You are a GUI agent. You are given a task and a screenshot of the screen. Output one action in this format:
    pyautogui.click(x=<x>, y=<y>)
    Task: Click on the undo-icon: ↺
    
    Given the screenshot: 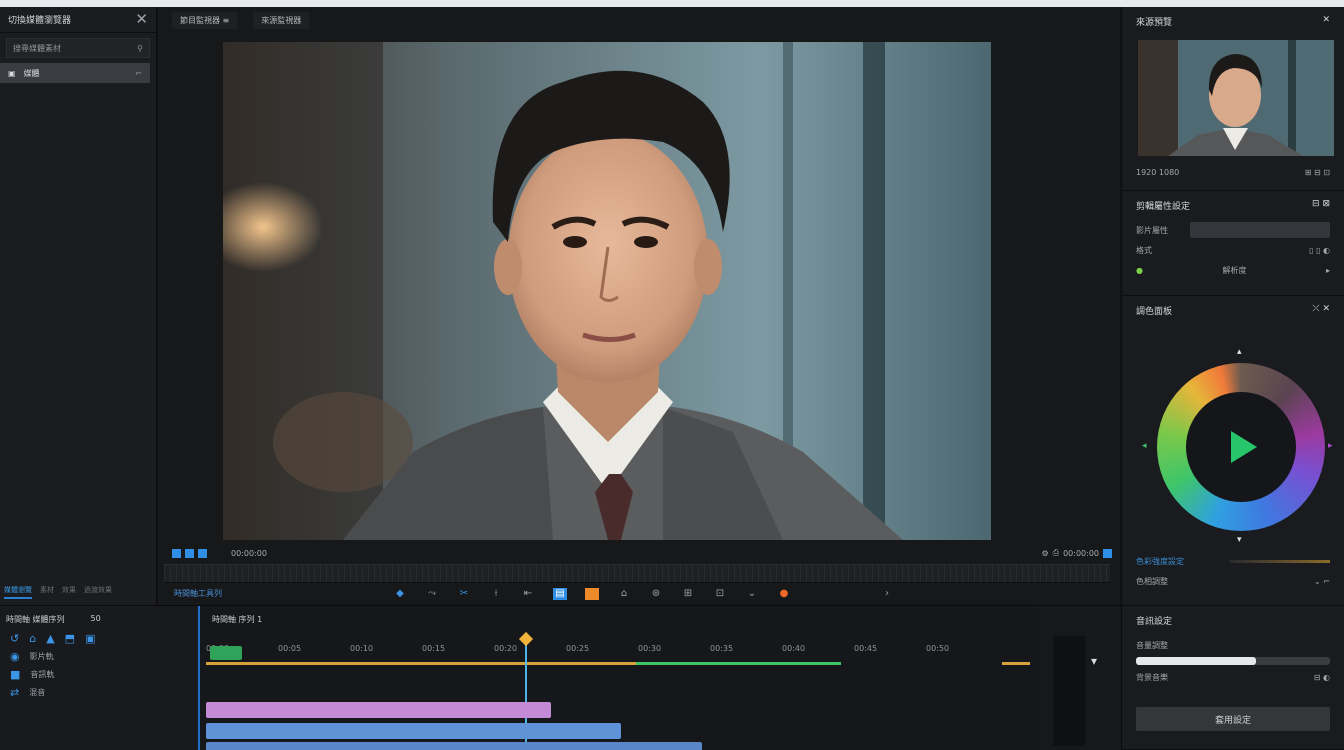 What is the action you would take?
    pyautogui.click(x=14, y=638)
    